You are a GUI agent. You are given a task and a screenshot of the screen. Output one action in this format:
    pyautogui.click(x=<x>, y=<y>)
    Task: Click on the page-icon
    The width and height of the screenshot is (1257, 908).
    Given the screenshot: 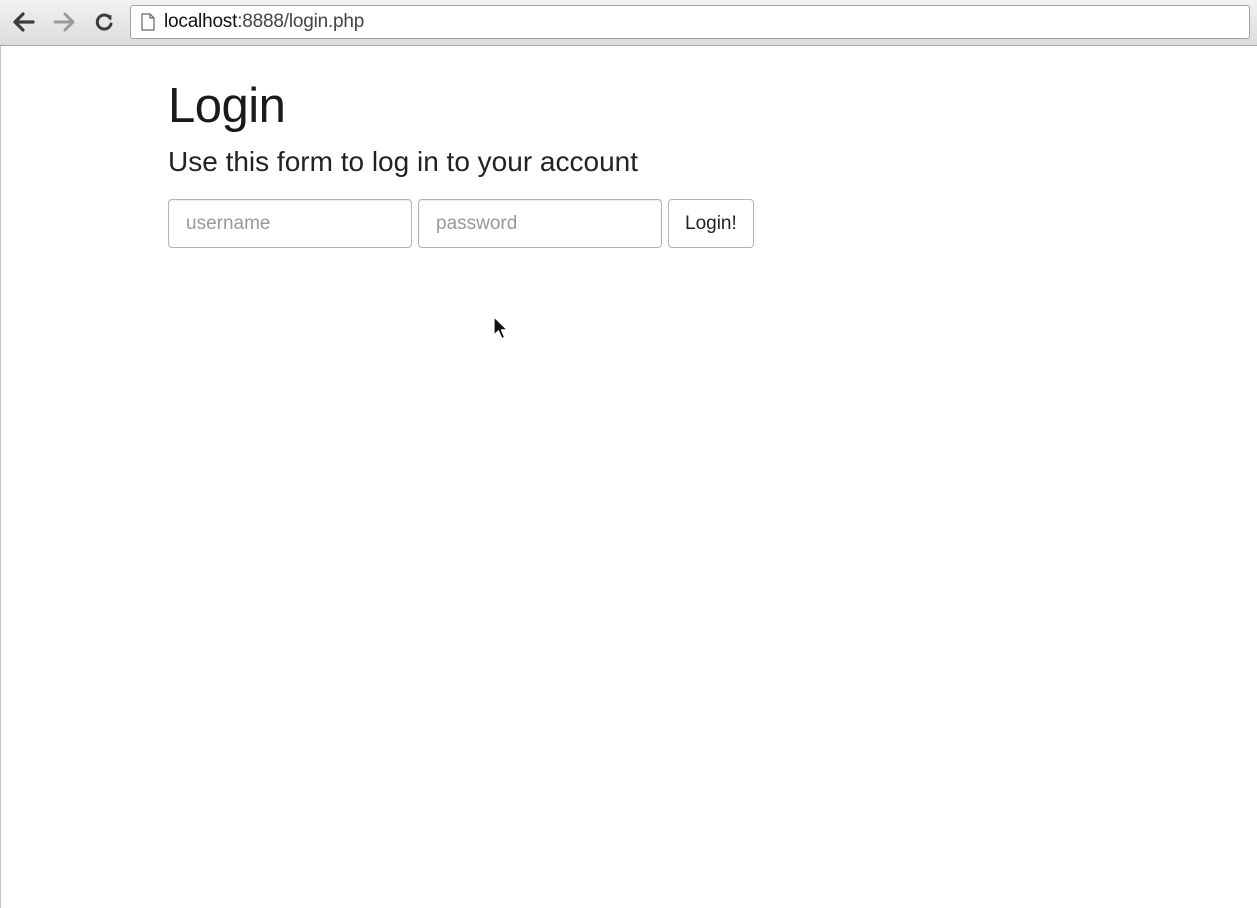 What is the action you would take?
    pyautogui.click(x=148, y=22)
    